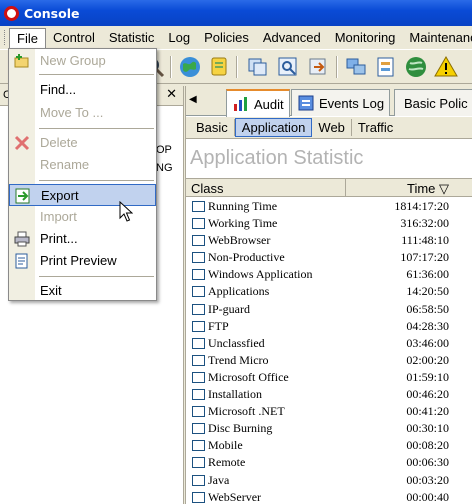  Describe the element at coordinates (96, 180) in the screenshot. I see `menu-separator` at that location.